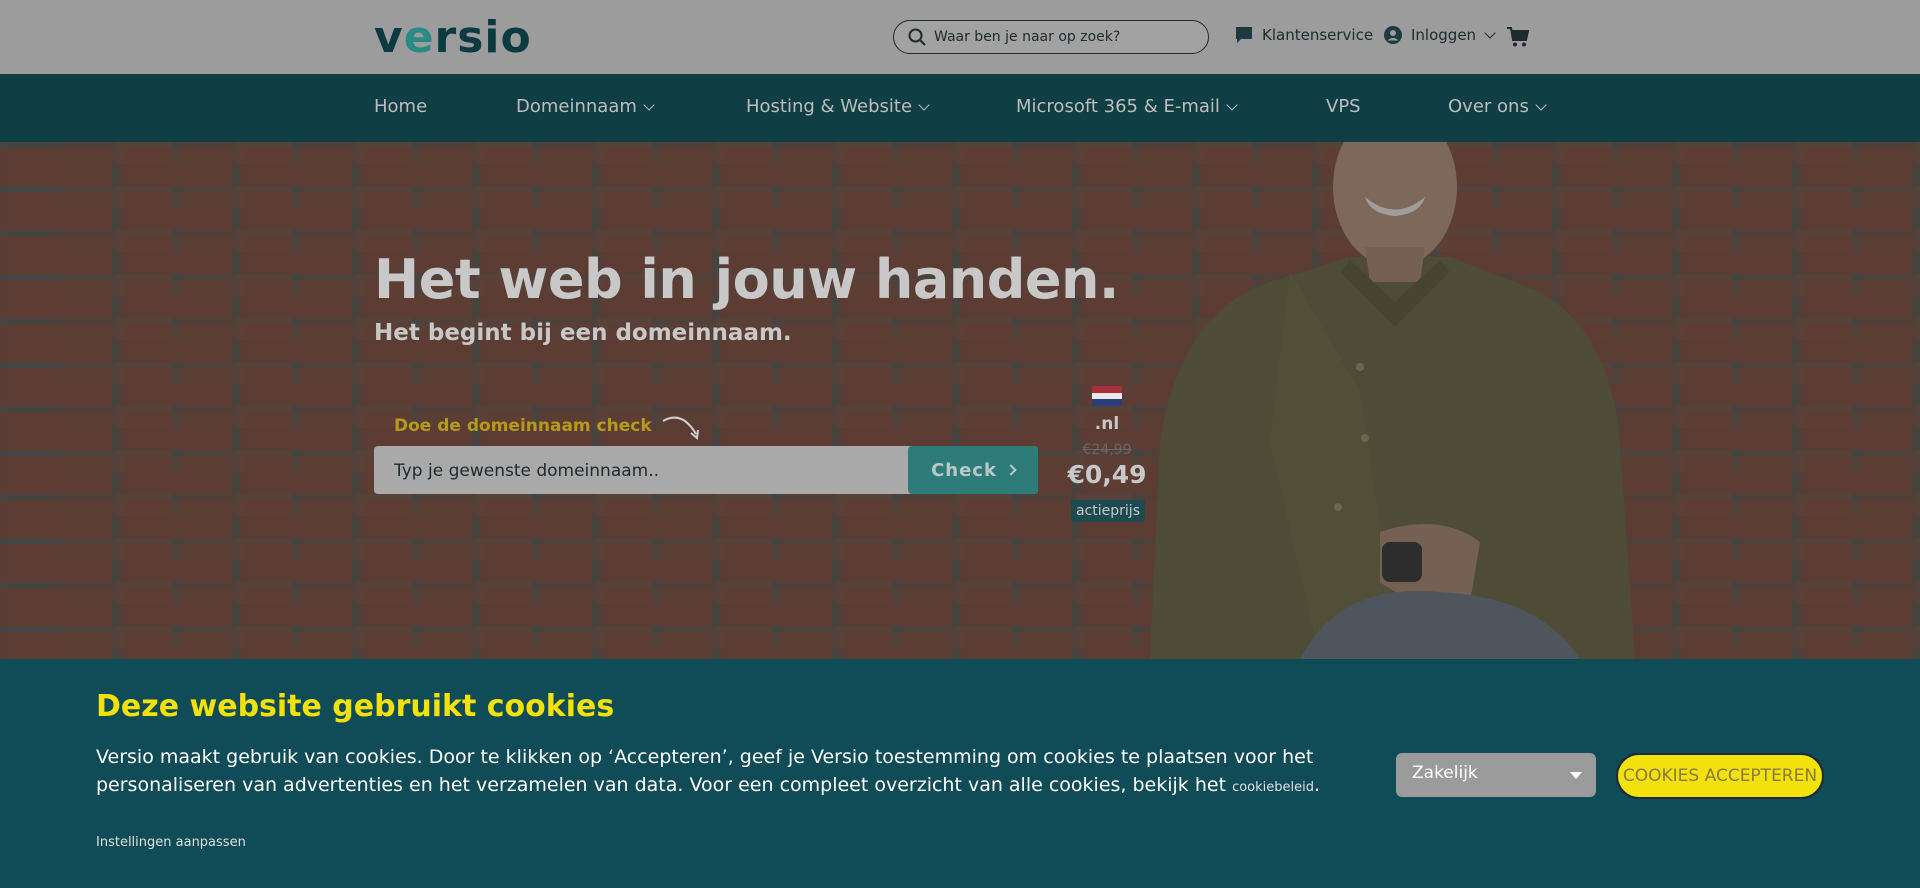 The width and height of the screenshot is (1920, 888). I want to click on domain-check-label: Doe de domeinnaam check, so click(523, 426).